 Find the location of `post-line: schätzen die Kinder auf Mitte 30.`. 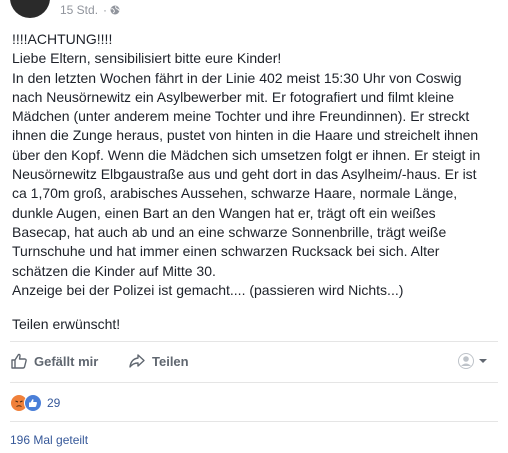

post-line: schätzen die Kinder auf Mitte 30. is located at coordinates (114, 270).